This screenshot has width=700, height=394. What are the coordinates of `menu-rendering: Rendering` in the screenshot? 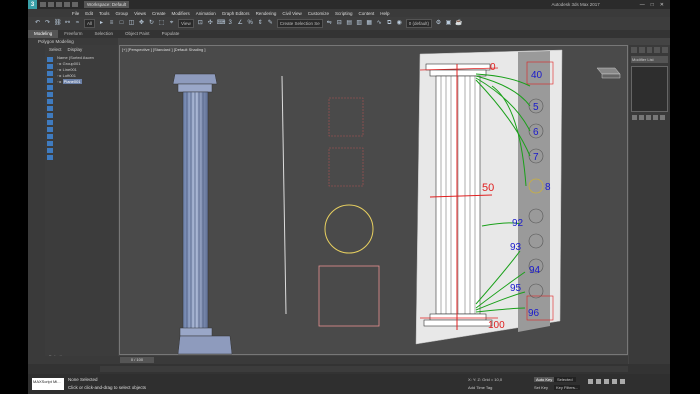 It's located at (266, 13).